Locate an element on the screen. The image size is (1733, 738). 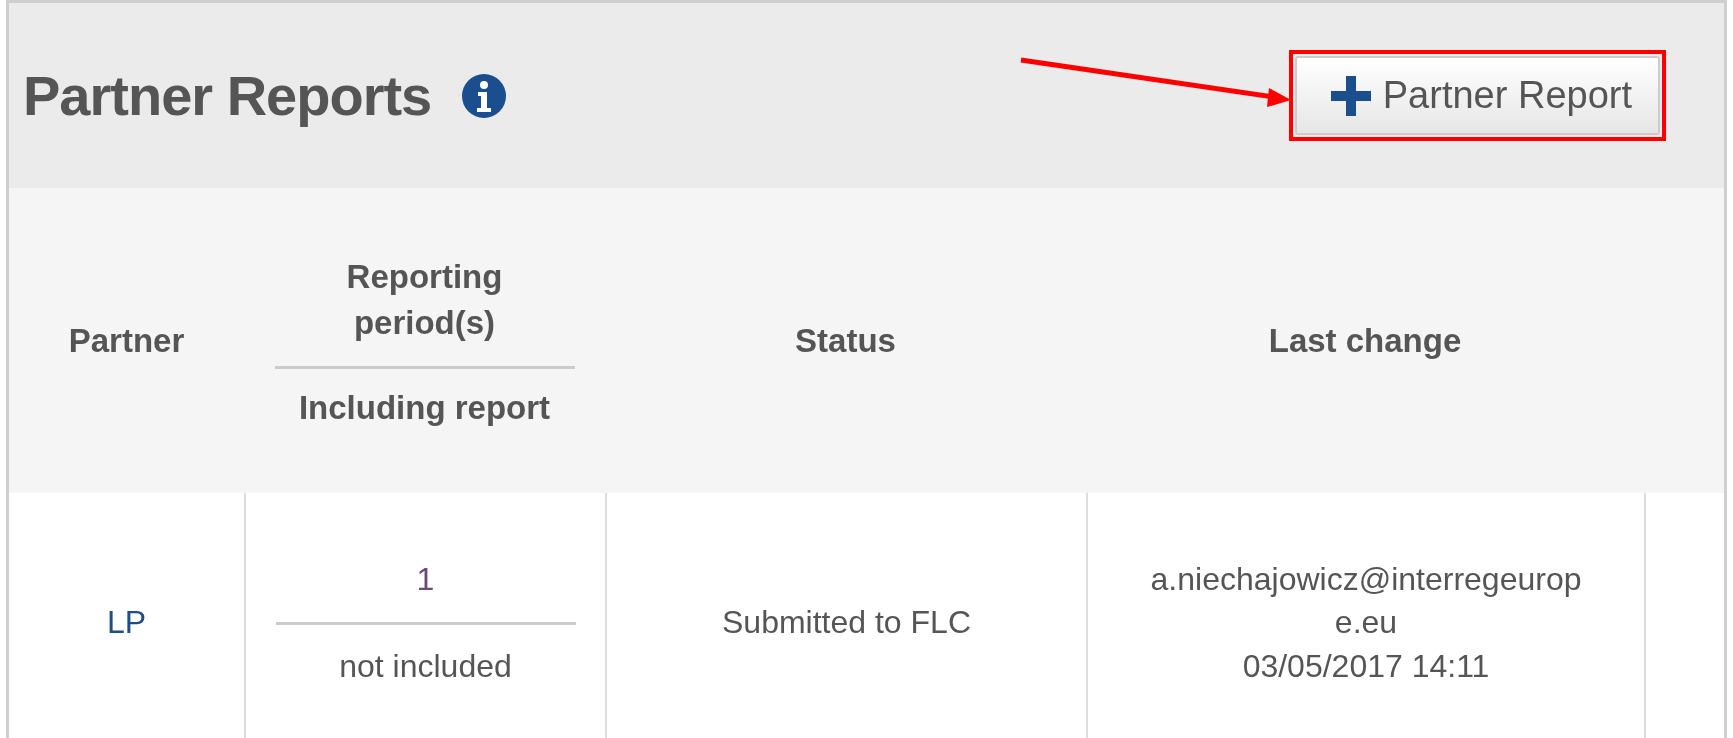
column-header: Status is located at coordinates (845, 340).